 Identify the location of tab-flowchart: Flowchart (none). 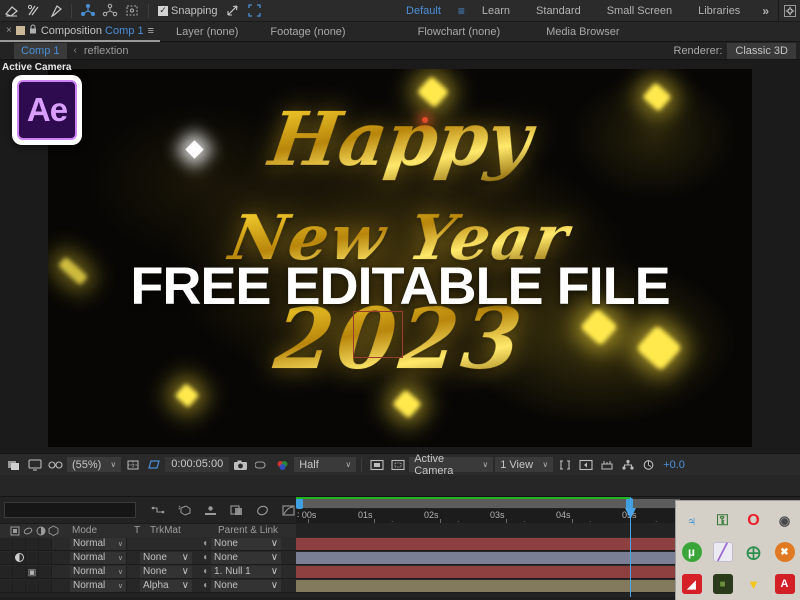
(459, 32).